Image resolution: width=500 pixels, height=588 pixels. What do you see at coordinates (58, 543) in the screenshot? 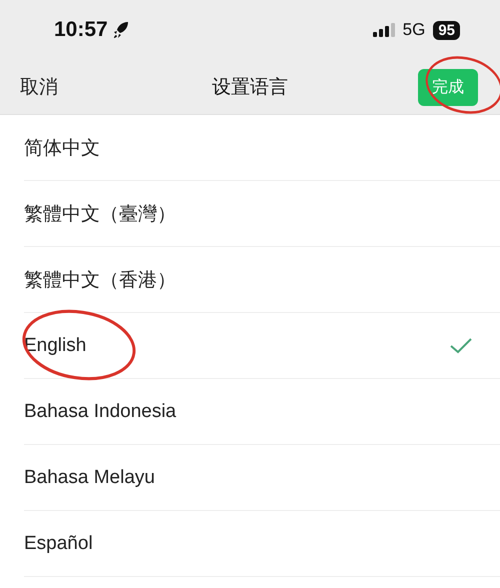
I see `language-label: Español` at bounding box center [58, 543].